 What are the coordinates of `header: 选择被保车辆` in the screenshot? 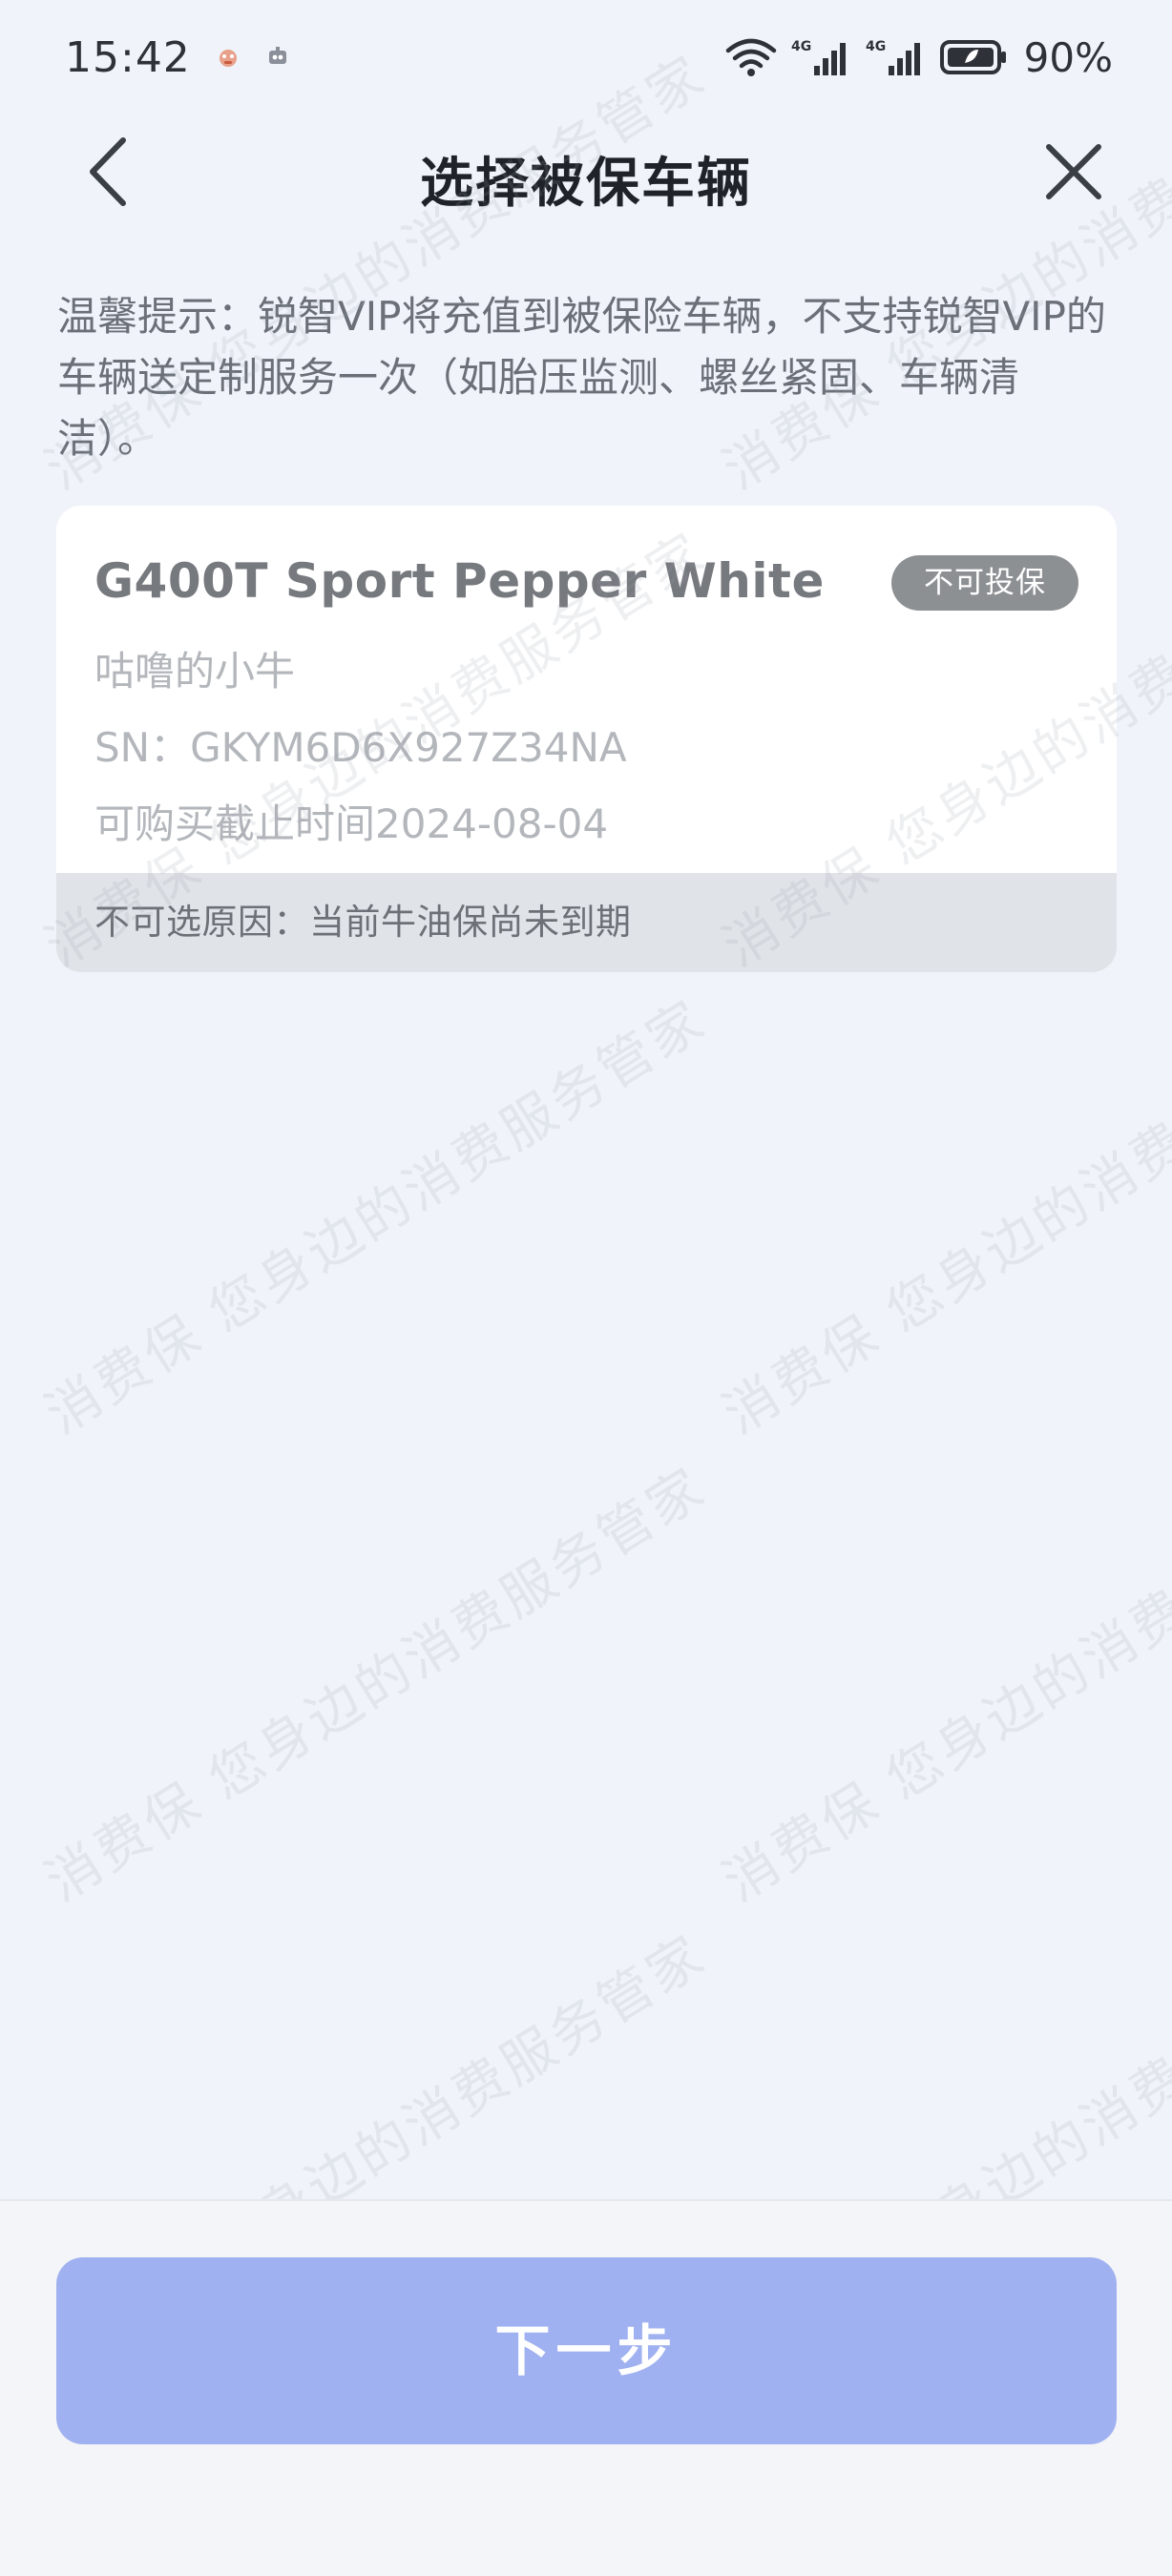 It's located at (586, 171).